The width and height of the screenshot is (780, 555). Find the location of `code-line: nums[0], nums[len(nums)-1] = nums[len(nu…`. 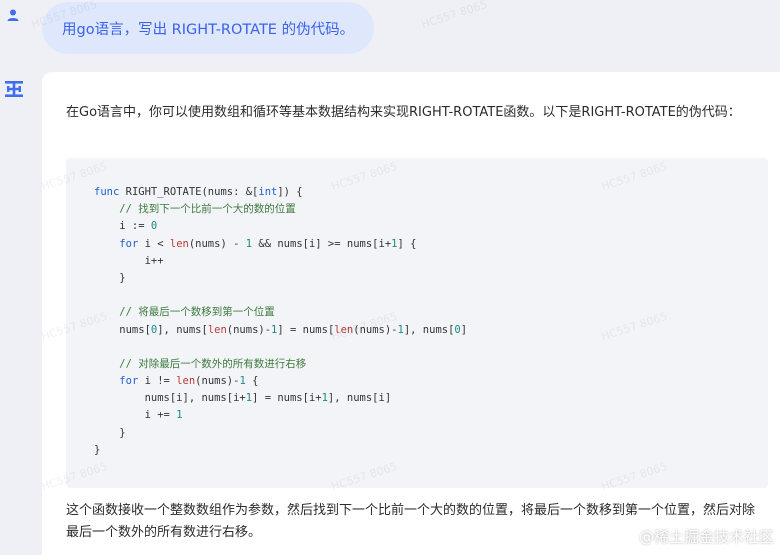

code-line: nums[0], nums[len(nums)-1] = nums[len(nu… is located at coordinates (280, 330).